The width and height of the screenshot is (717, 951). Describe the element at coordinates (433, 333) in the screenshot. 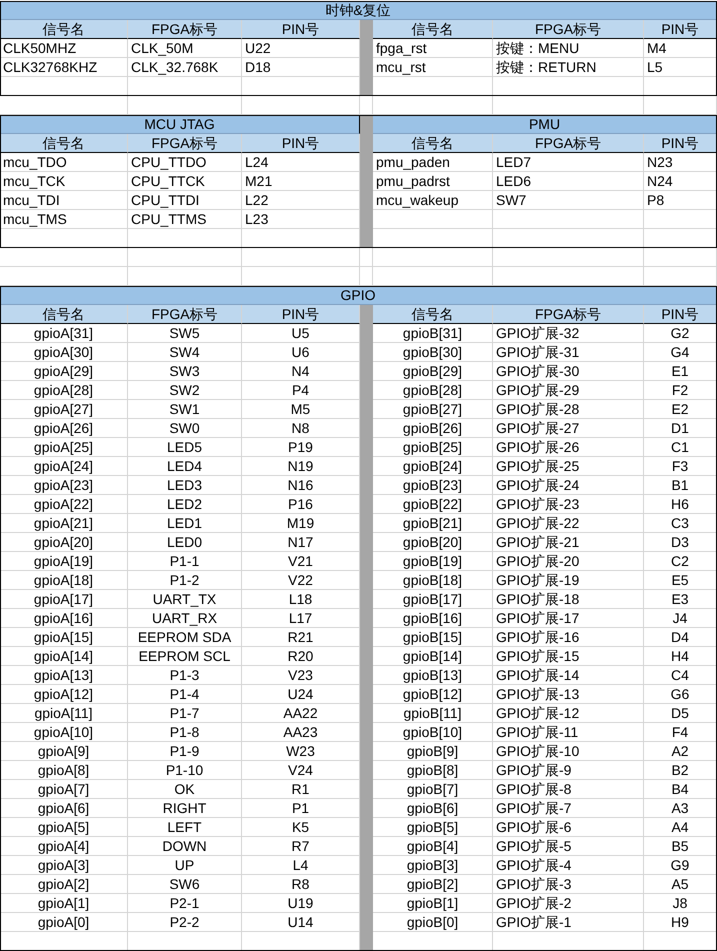

I see `table-cell: gpioB[31]` at that location.